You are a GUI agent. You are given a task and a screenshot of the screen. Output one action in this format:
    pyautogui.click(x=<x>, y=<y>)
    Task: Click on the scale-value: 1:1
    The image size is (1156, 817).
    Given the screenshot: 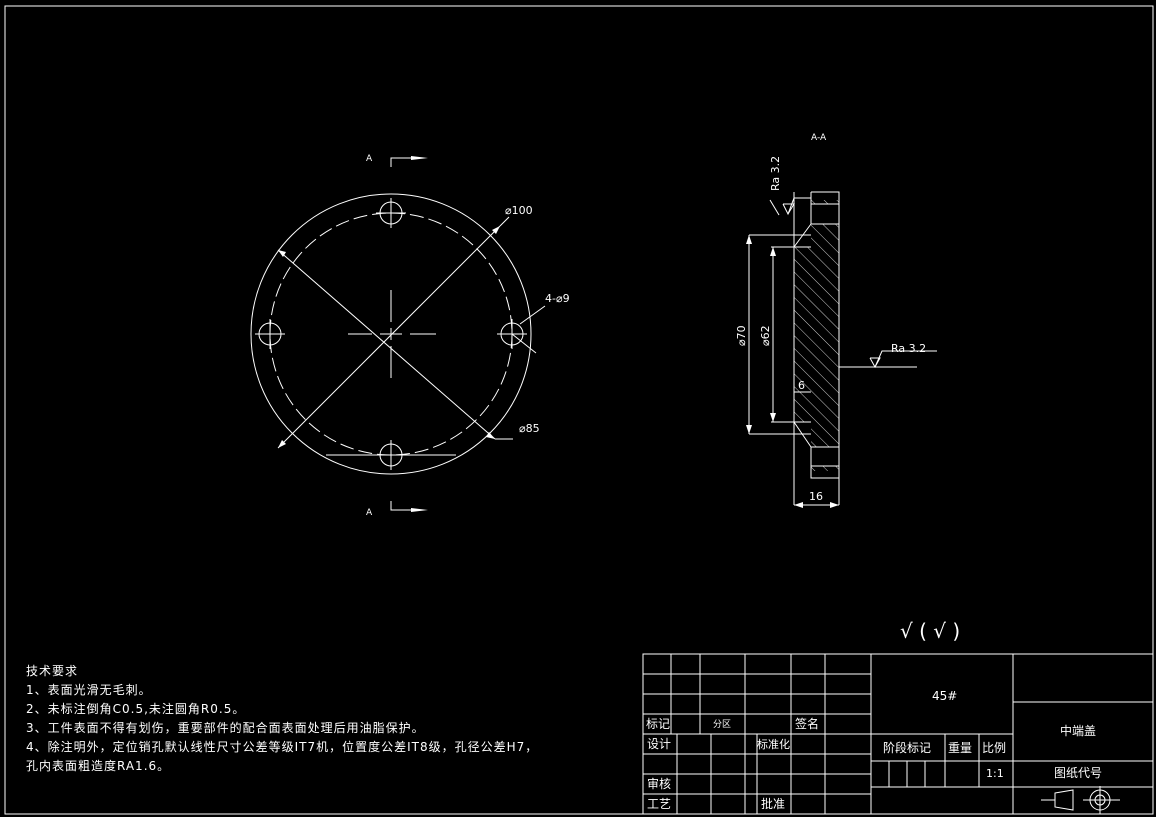 What is the action you would take?
    pyautogui.click(x=995, y=773)
    